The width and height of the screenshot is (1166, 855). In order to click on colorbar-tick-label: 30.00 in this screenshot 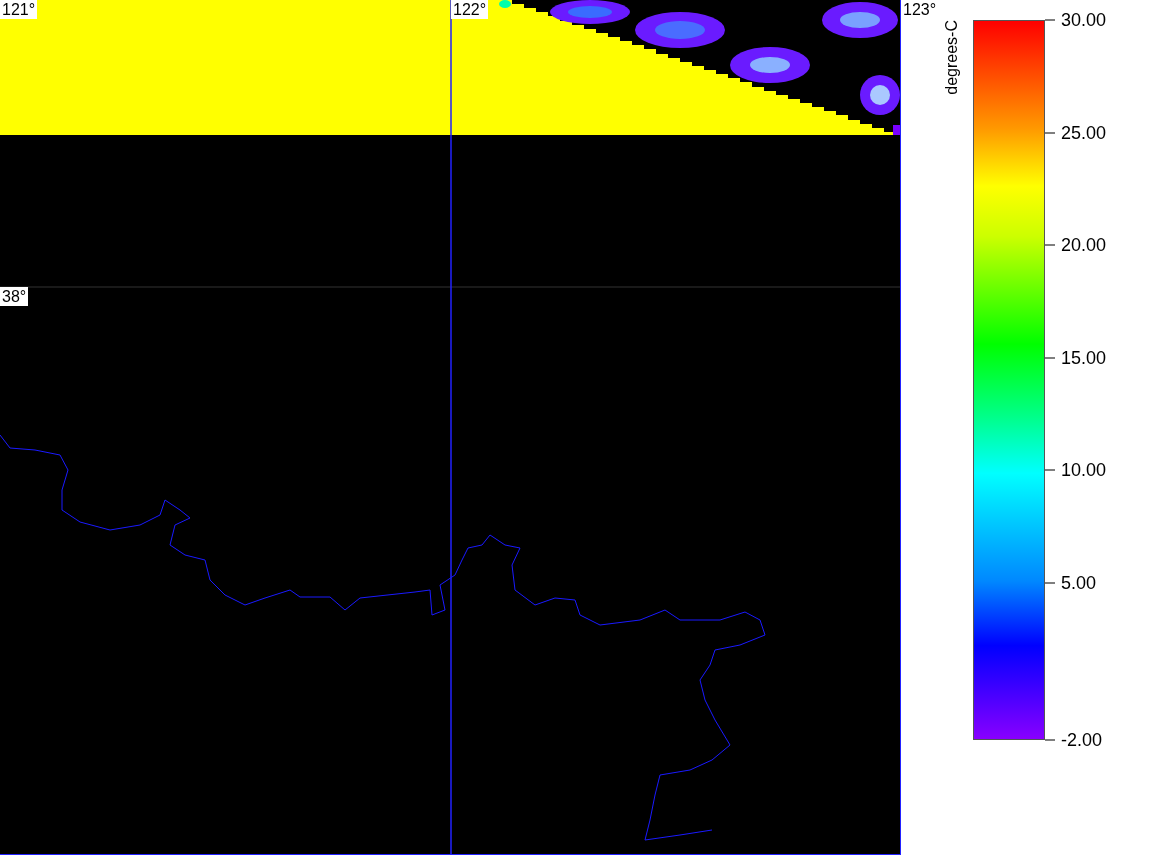, I will do `click(1084, 20)`.